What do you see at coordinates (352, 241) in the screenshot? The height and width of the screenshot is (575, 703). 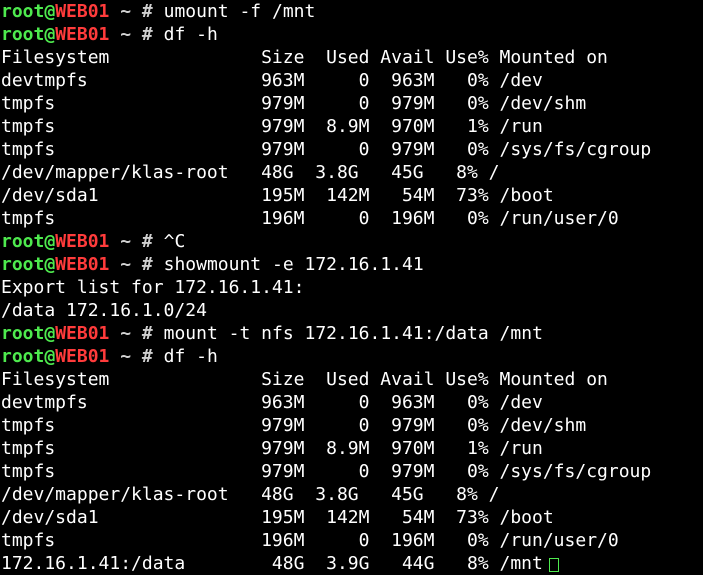 I see `prompt-line: root@WEB01 ~ # ^C` at bounding box center [352, 241].